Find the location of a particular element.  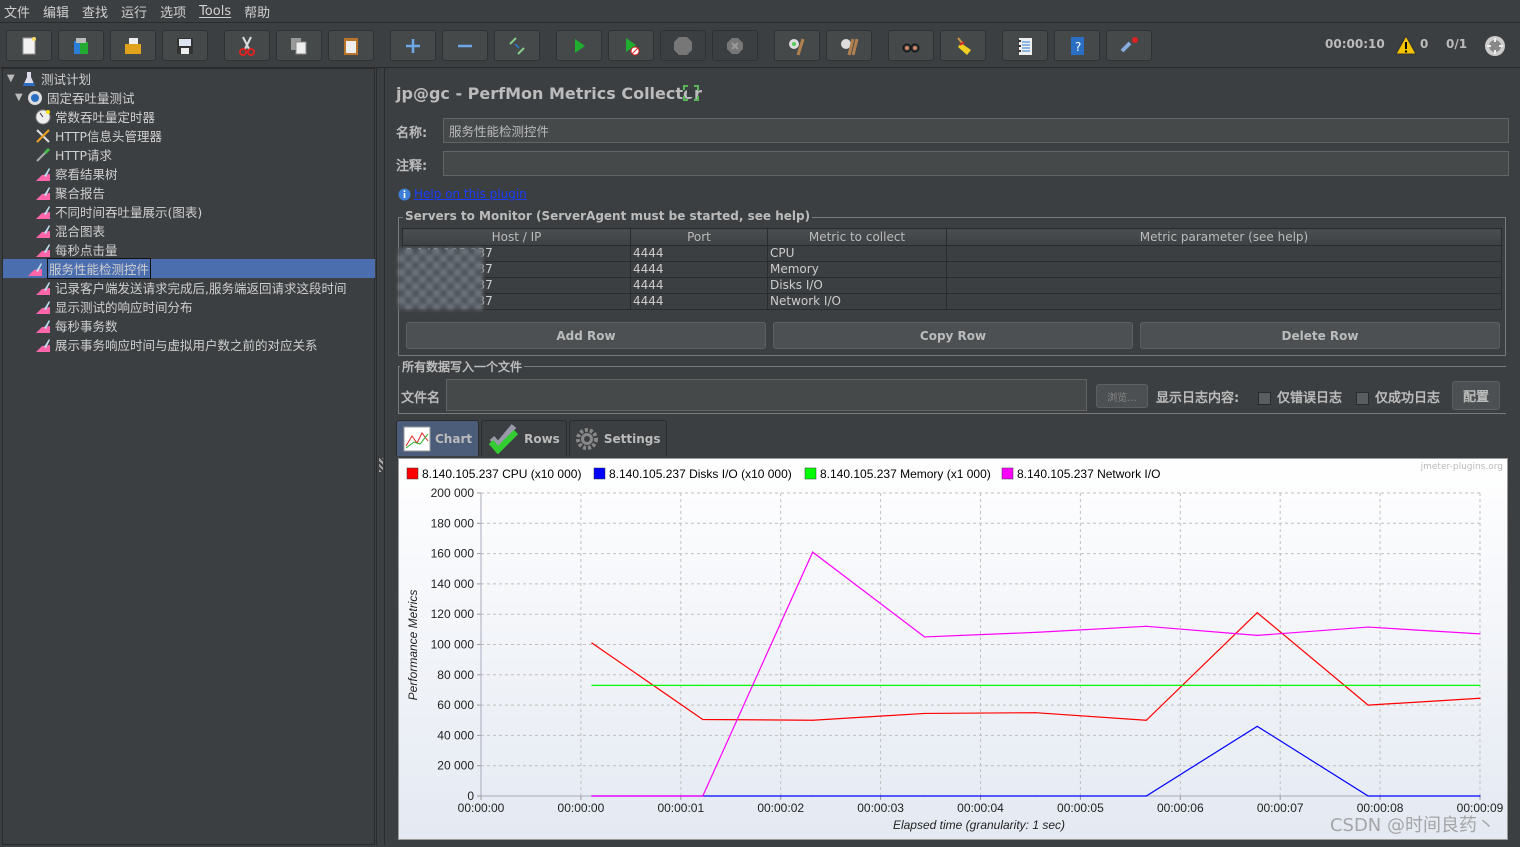

menu-tools: Tools is located at coordinates (215, 11).